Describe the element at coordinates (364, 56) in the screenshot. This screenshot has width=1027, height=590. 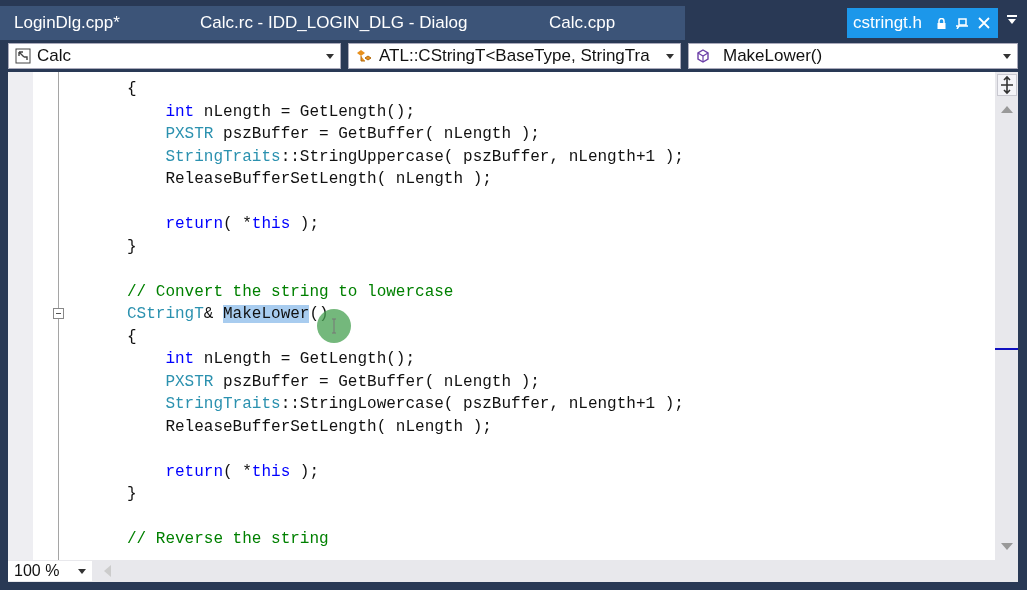
I see `class-icon` at that location.